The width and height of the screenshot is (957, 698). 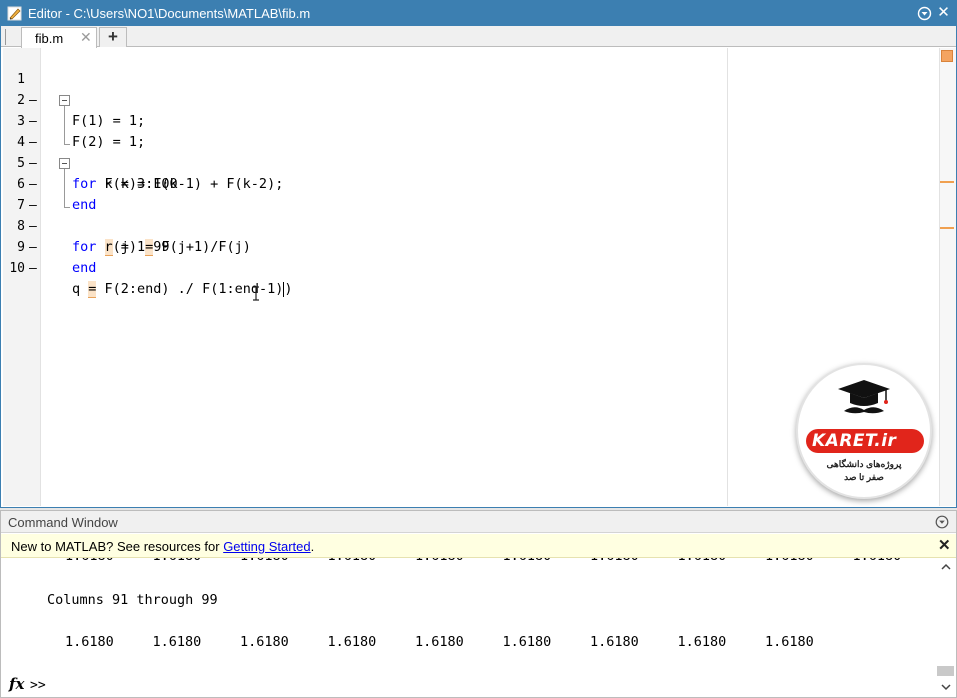 What do you see at coordinates (947, 277) in the screenshot?
I see `overview-ruler` at bounding box center [947, 277].